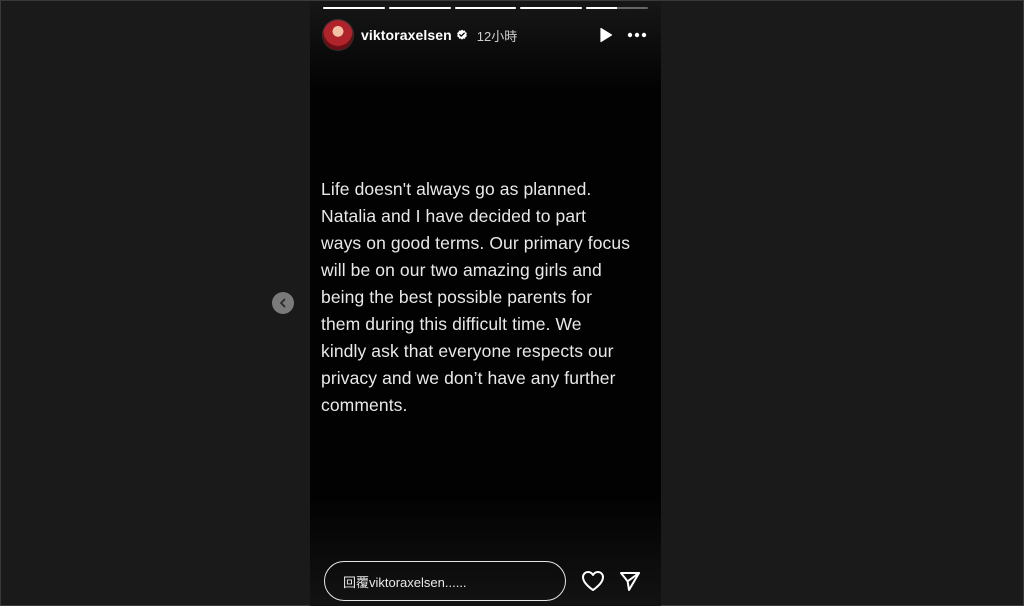  What do you see at coordinates (406, 35) in the screenshot?
I see `username-link: viktoraxelsen` at bounding box center [406, 35].